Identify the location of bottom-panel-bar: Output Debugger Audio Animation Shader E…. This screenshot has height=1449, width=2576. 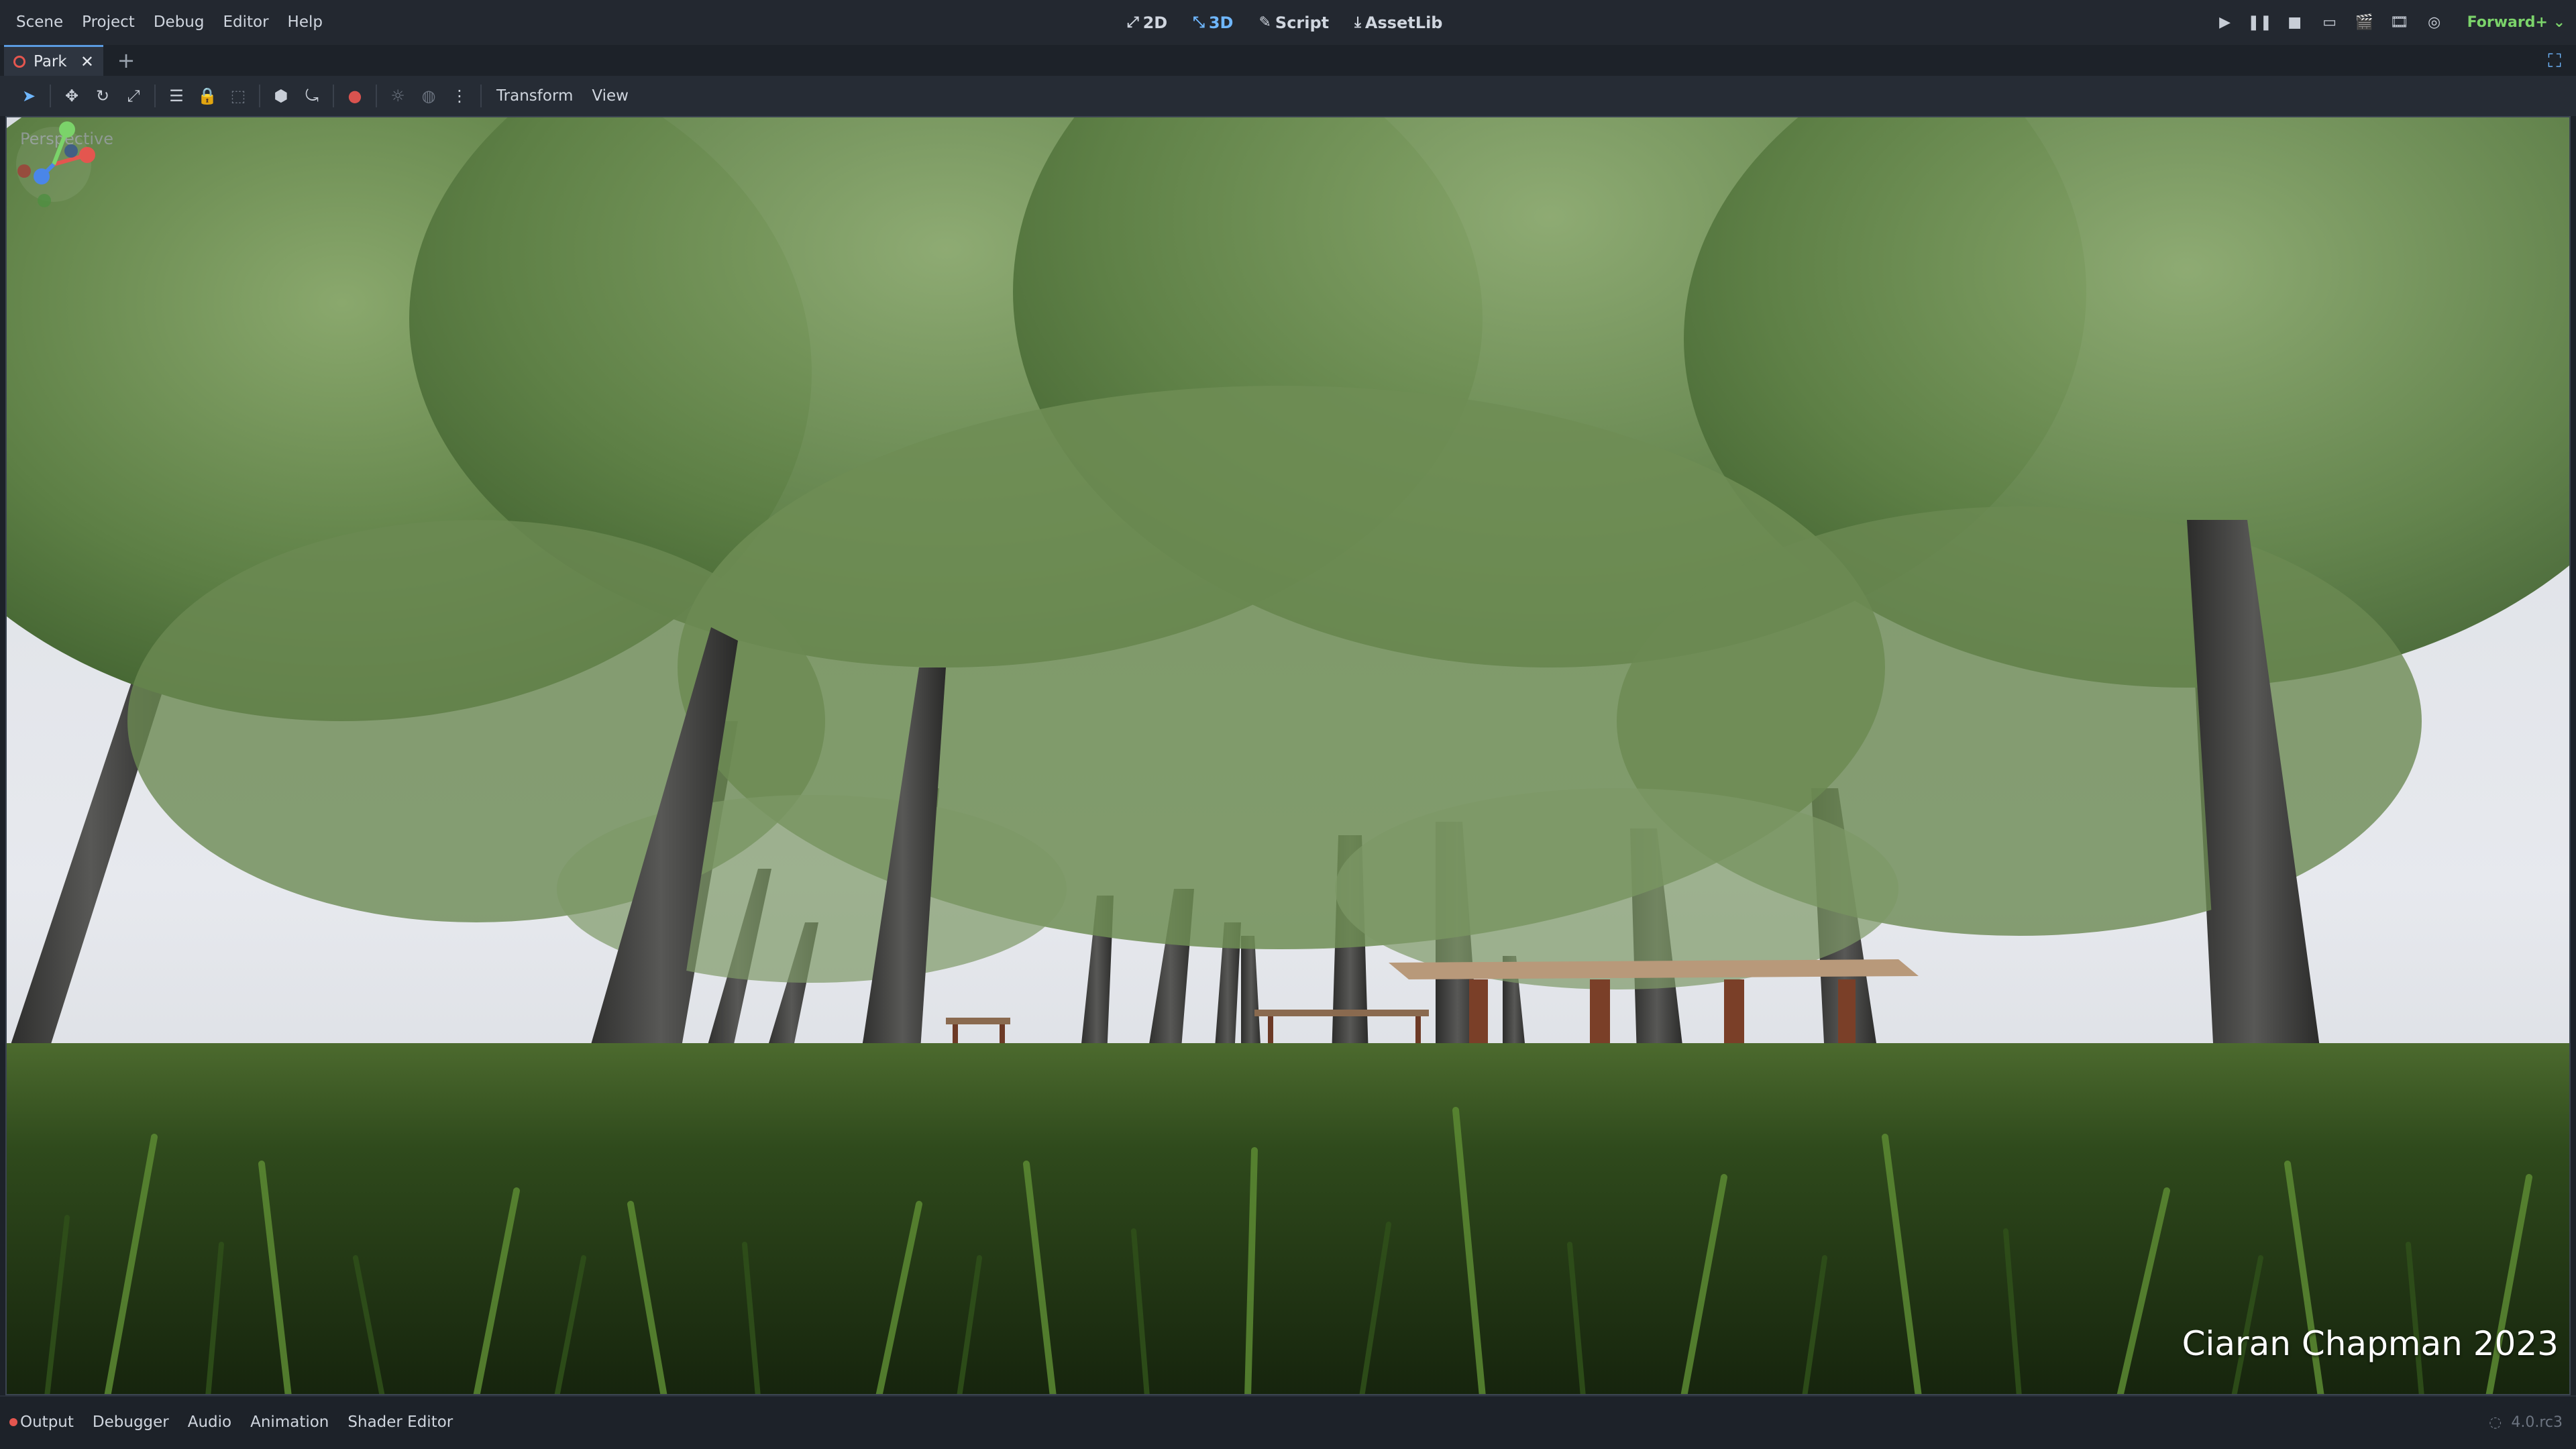
(1288, 1422).